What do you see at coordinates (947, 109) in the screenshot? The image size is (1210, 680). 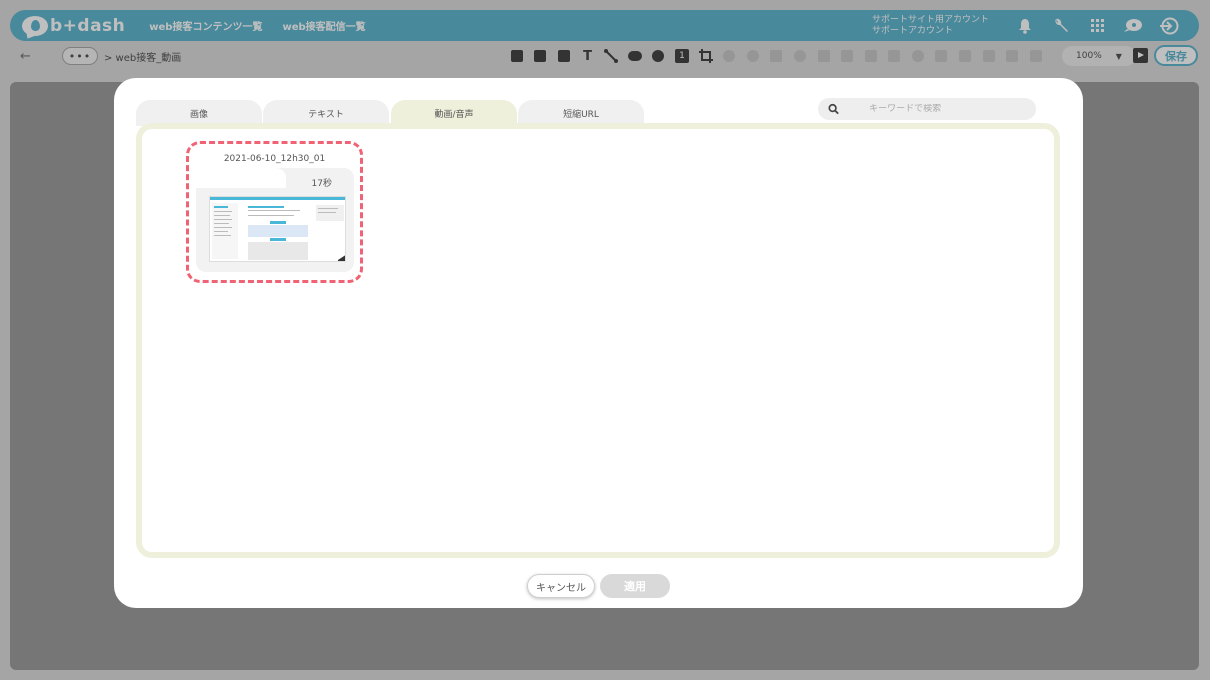 I see `search-input` at bounding box center [947, 109].